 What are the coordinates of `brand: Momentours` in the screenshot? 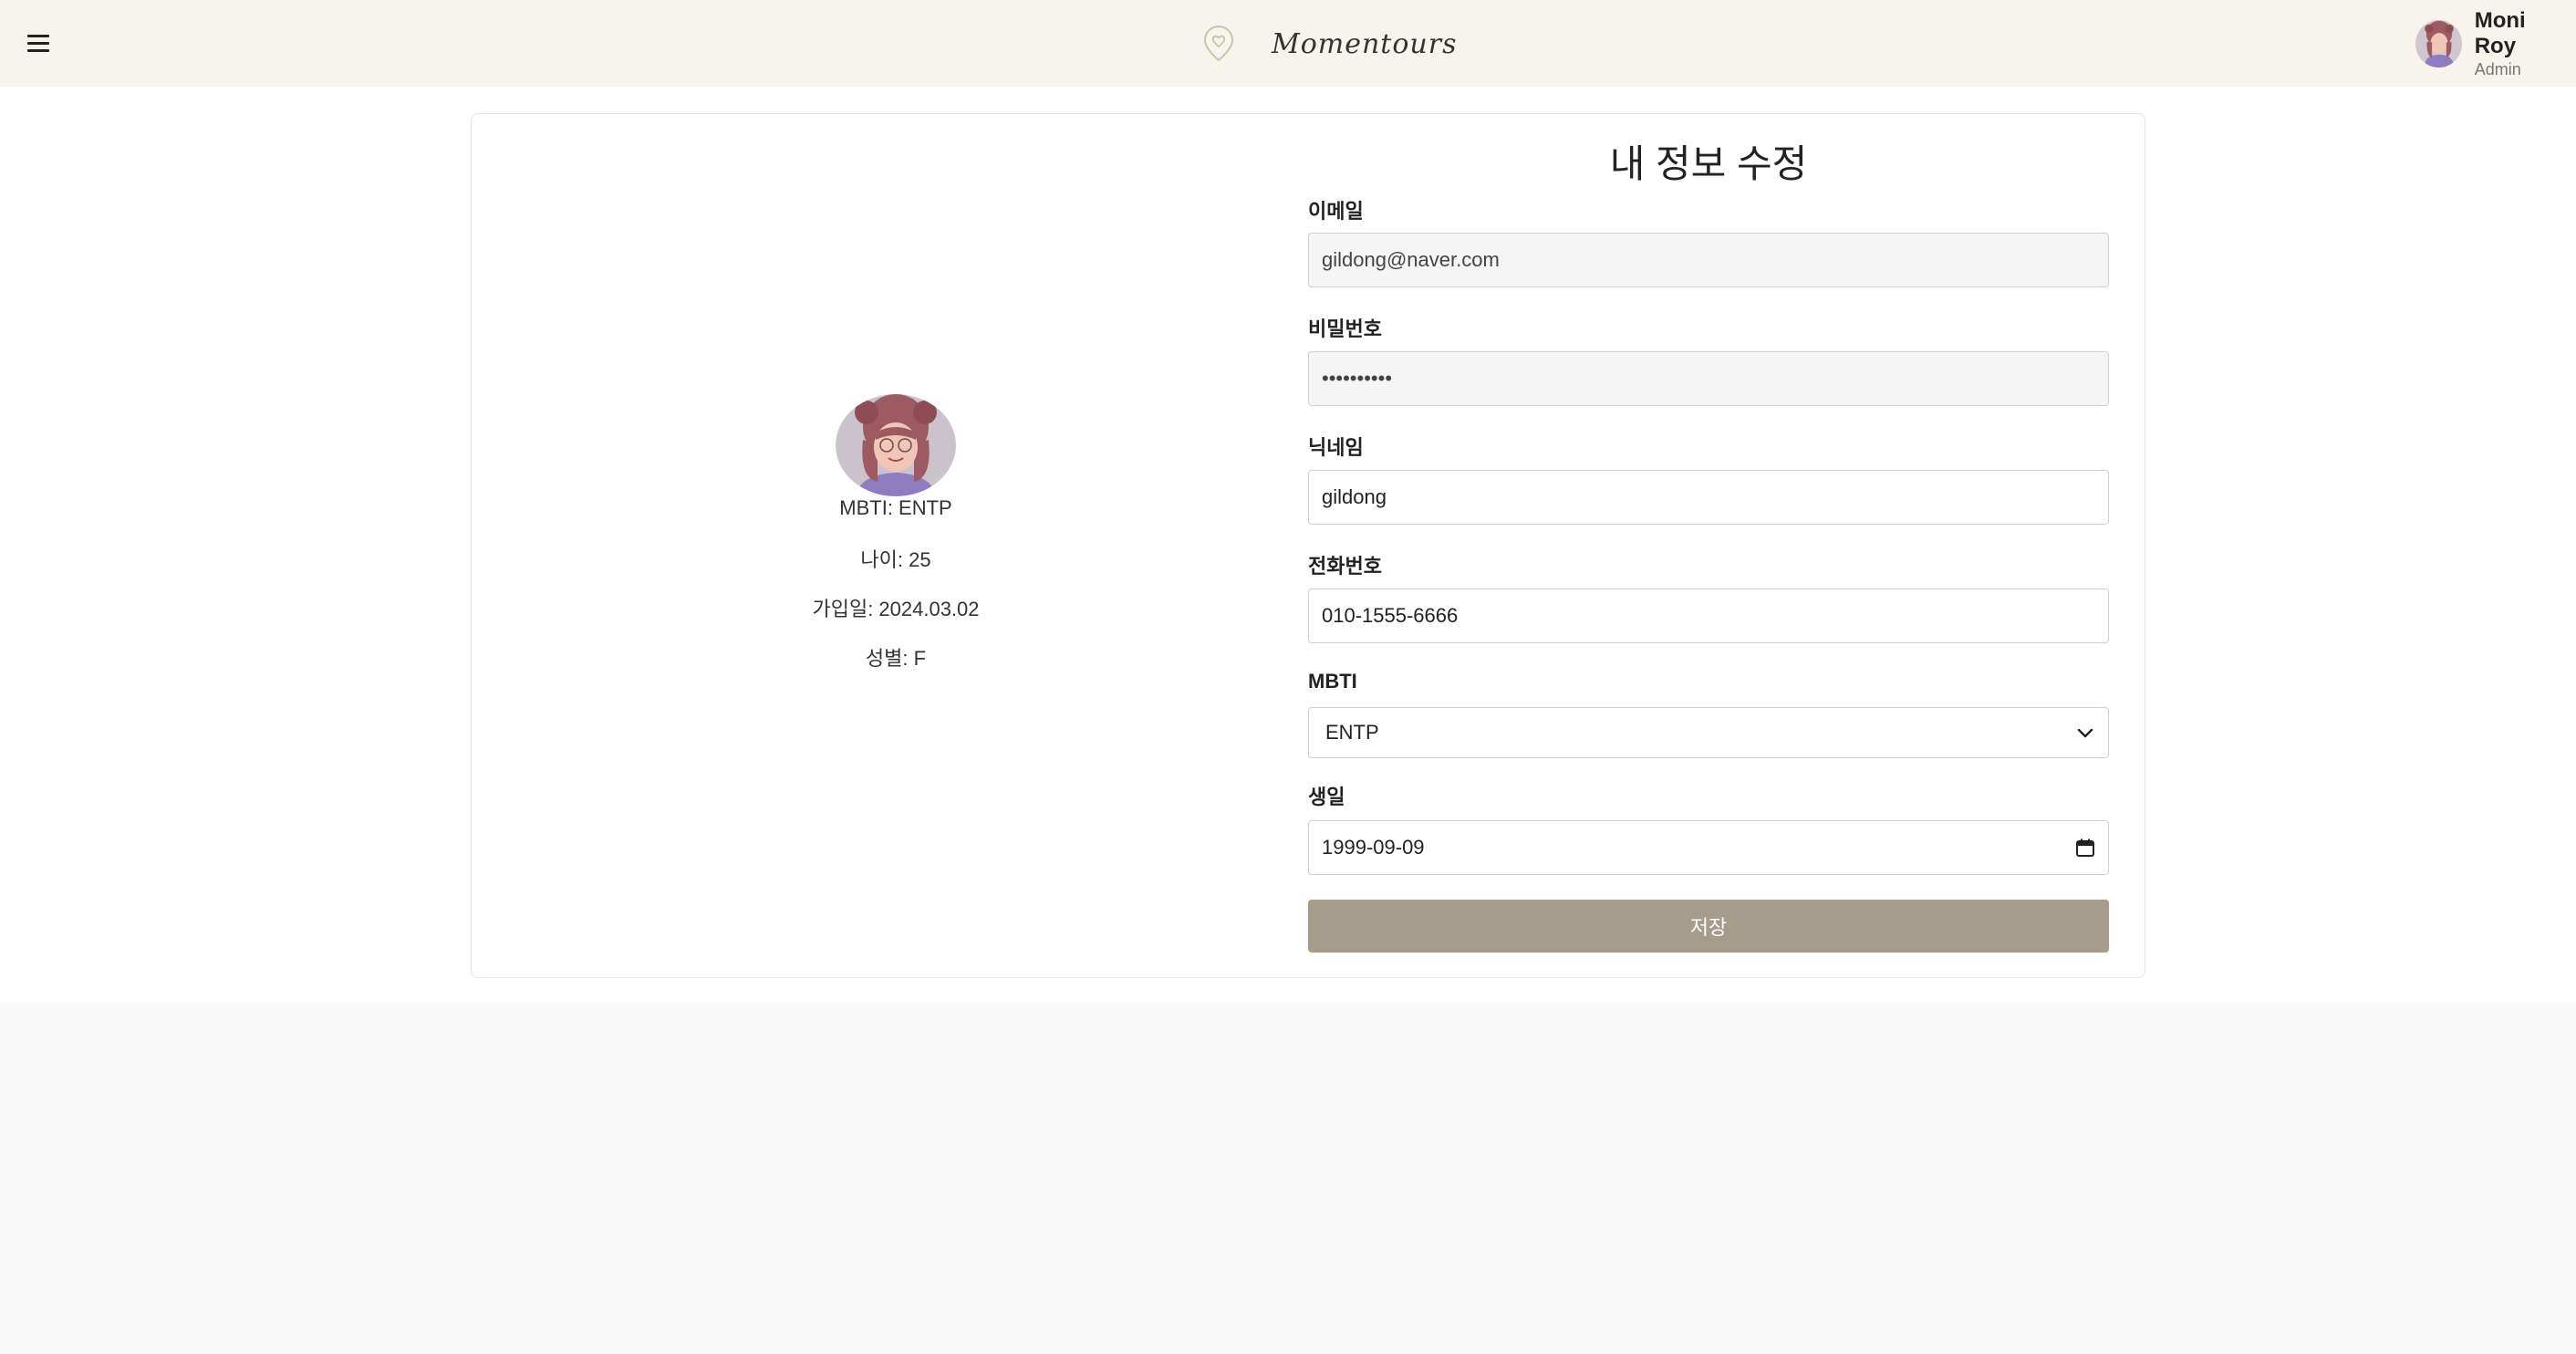 It's located at (1329, 43).